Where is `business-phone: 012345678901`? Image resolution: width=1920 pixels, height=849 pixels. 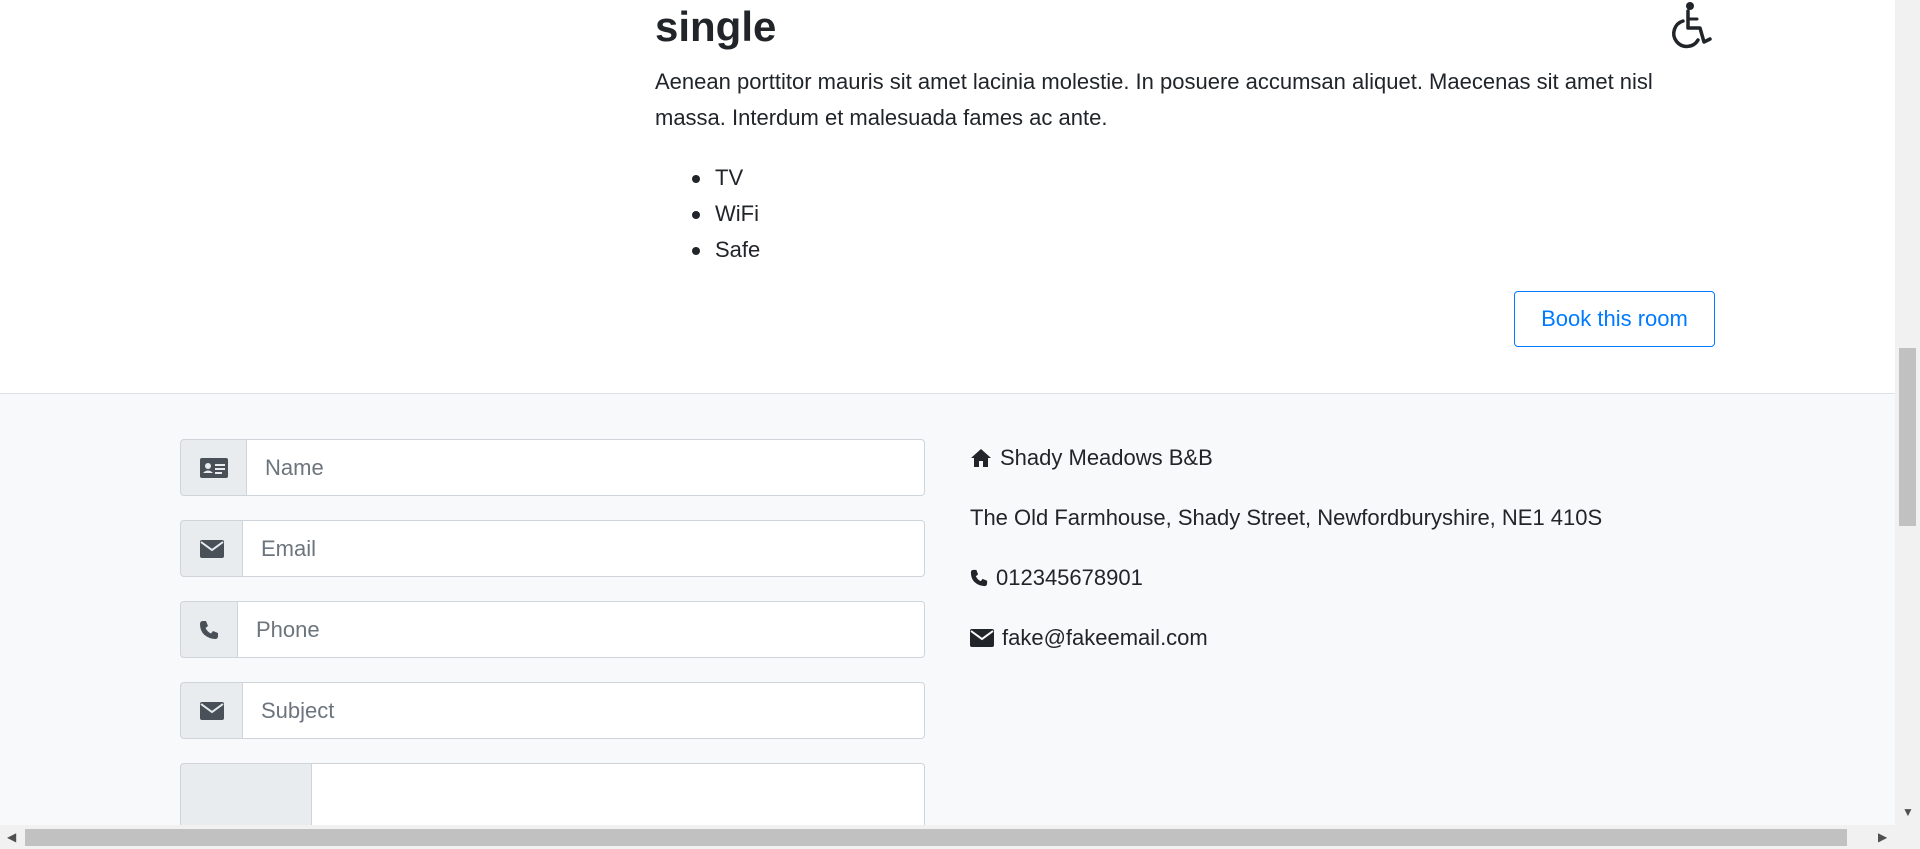 business-phone: 012345678901 is located at coordinates (1056, 578).